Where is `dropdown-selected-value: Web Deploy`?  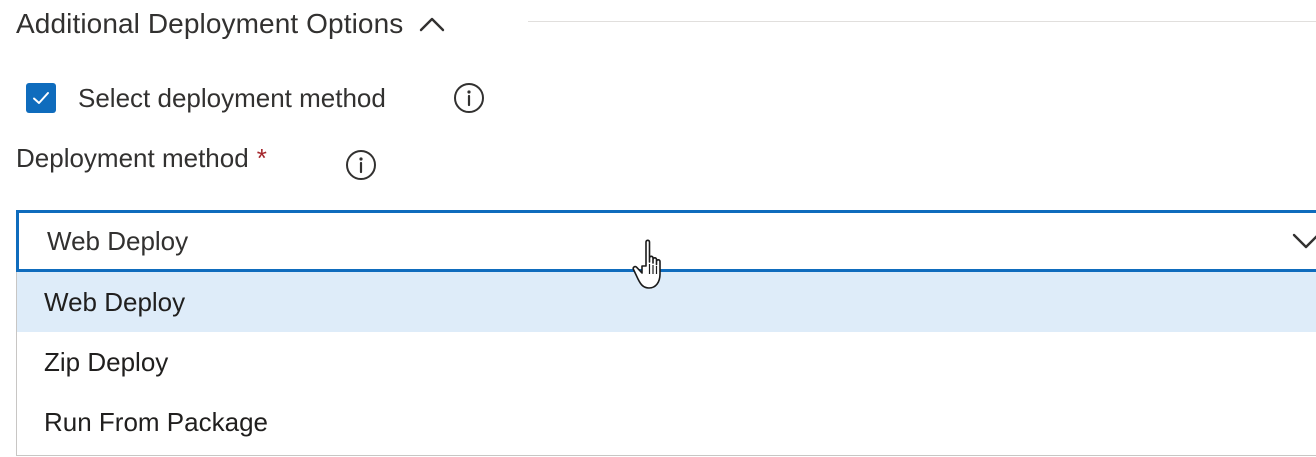 dropdown-selected-value: Web Deploy is located at coordinates (118, 240).